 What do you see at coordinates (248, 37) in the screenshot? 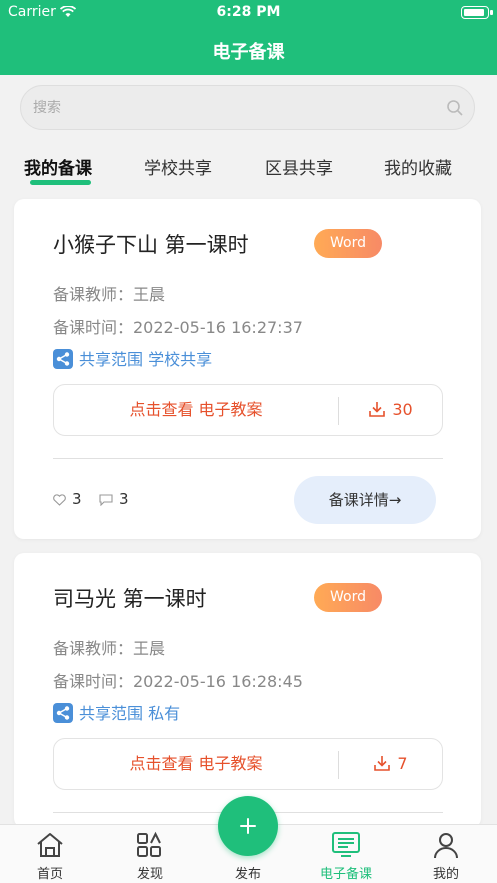
I see `header-bar: Carrier 6:28 PM 电子备课` at bounding box center [248, 37].